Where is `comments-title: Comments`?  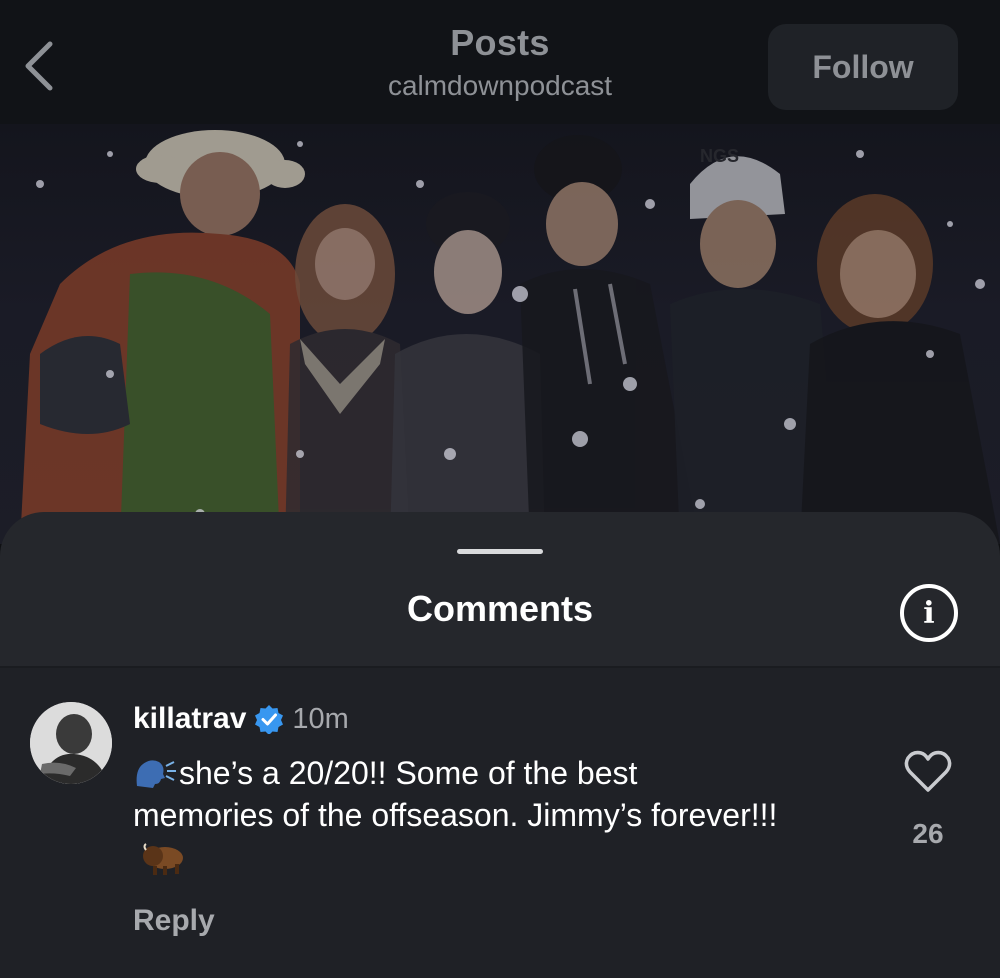 comments-title: Comments is located at coordinates (500, 608).